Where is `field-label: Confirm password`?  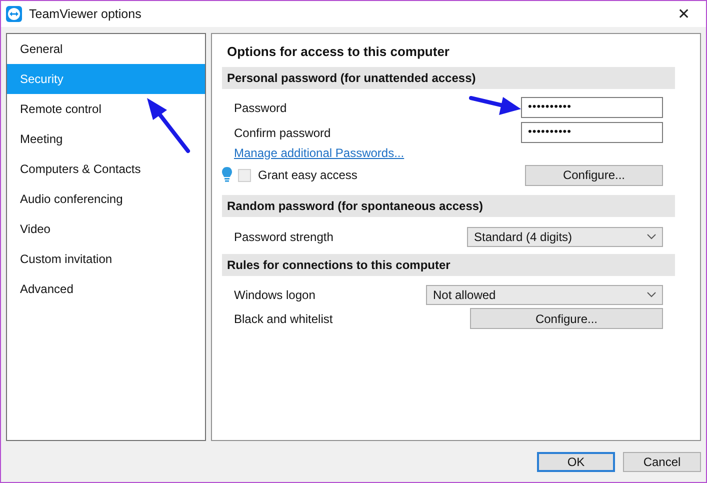 field-label: Confirm password is located at coordinates (282, 133).